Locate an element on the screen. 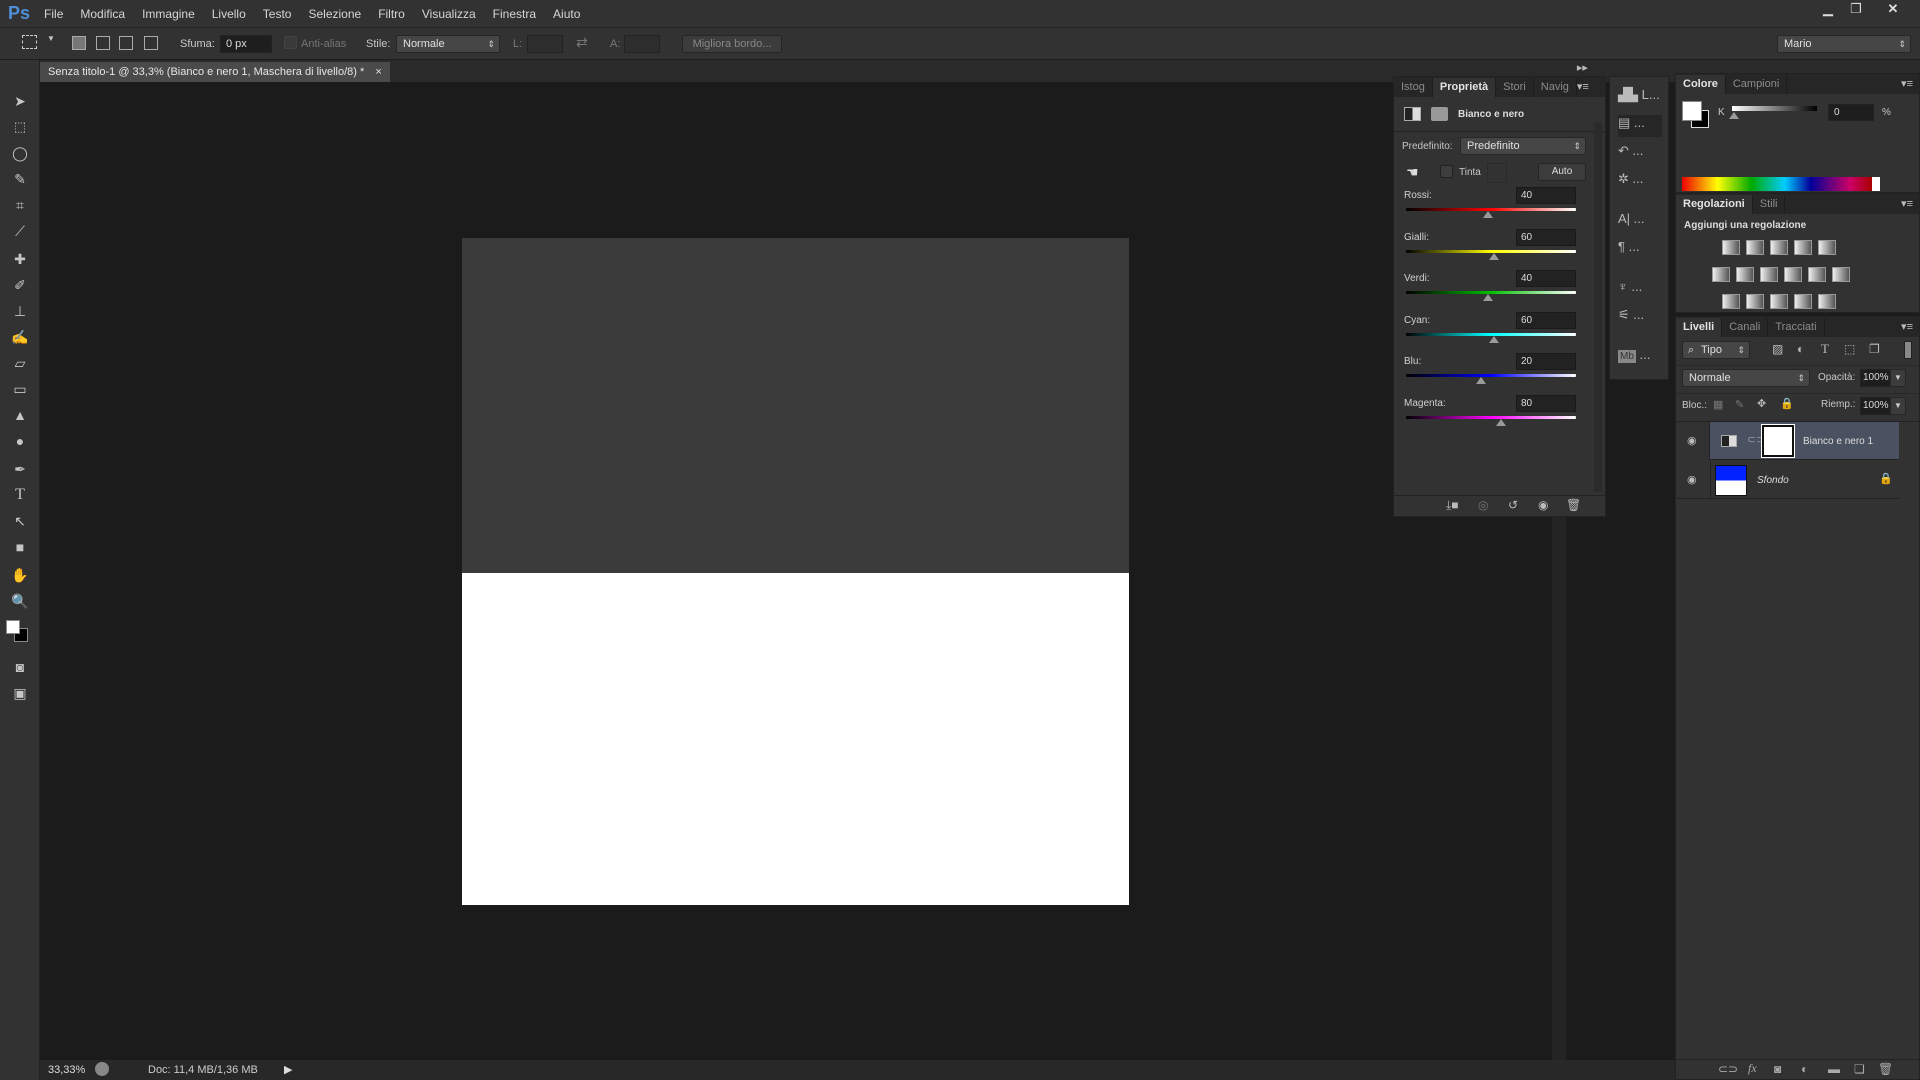 The image size is (1920, 1080). reset-icon: ↺ is located at coordinates (1513, 505).